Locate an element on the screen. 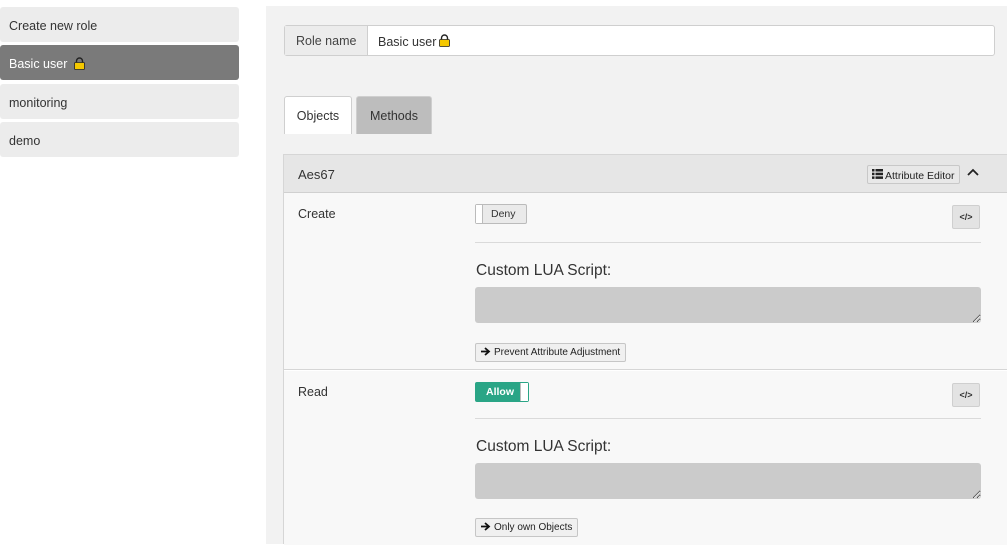 This screenshot has height=545, width=1007. role-name-value: Basic user is located at coordinates (407, 42).